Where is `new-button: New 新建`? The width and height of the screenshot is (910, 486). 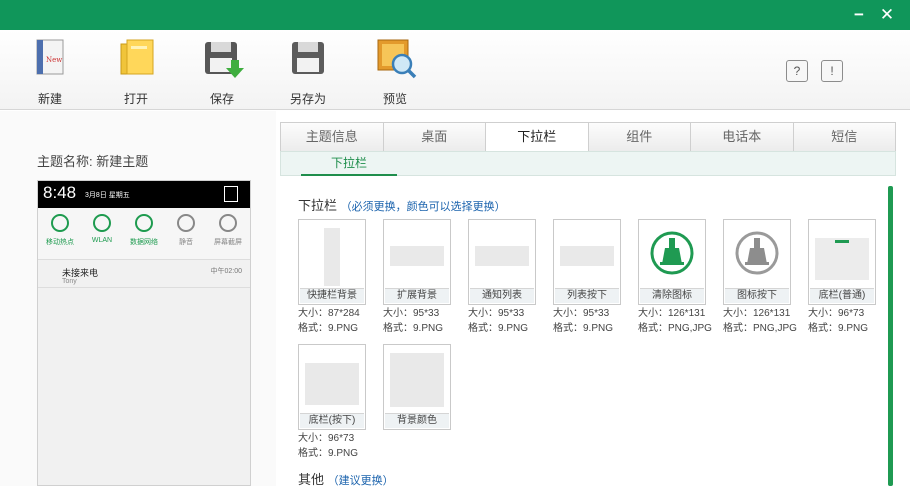 new-button: New 新建 is located at coordinates (50, 71).